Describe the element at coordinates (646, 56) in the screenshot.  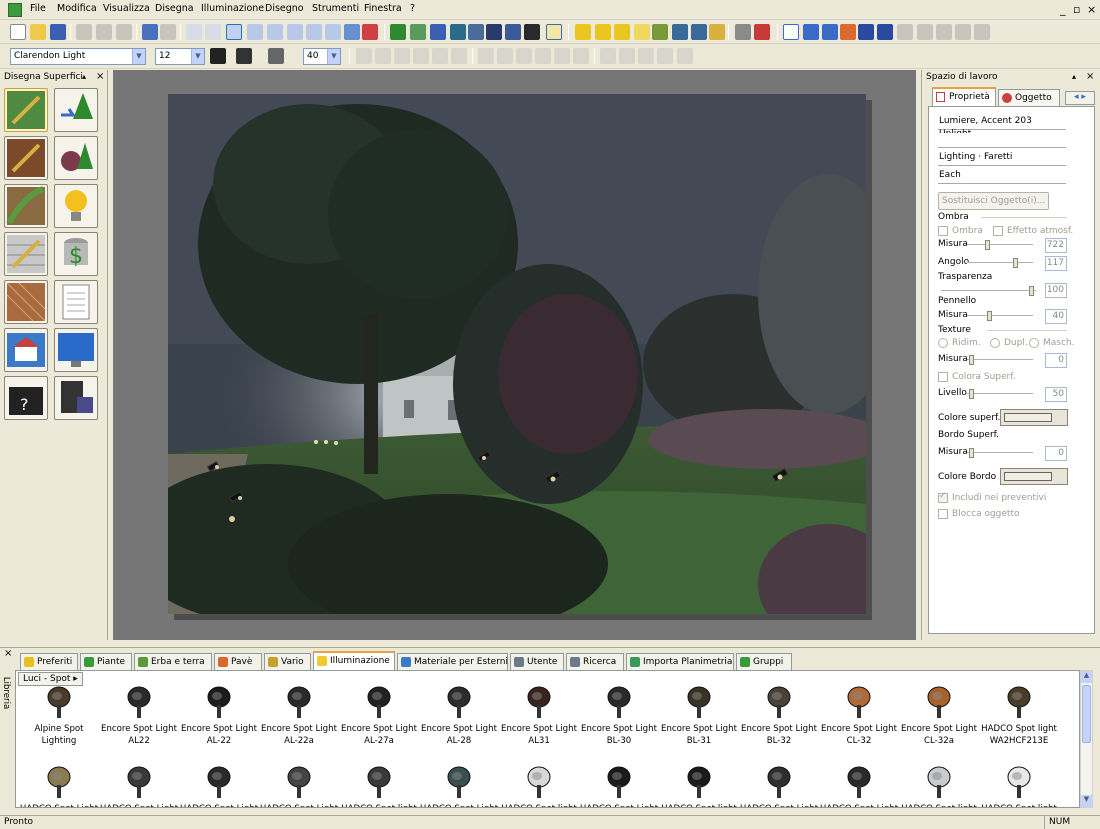
I see `same-width-icon` at that location.